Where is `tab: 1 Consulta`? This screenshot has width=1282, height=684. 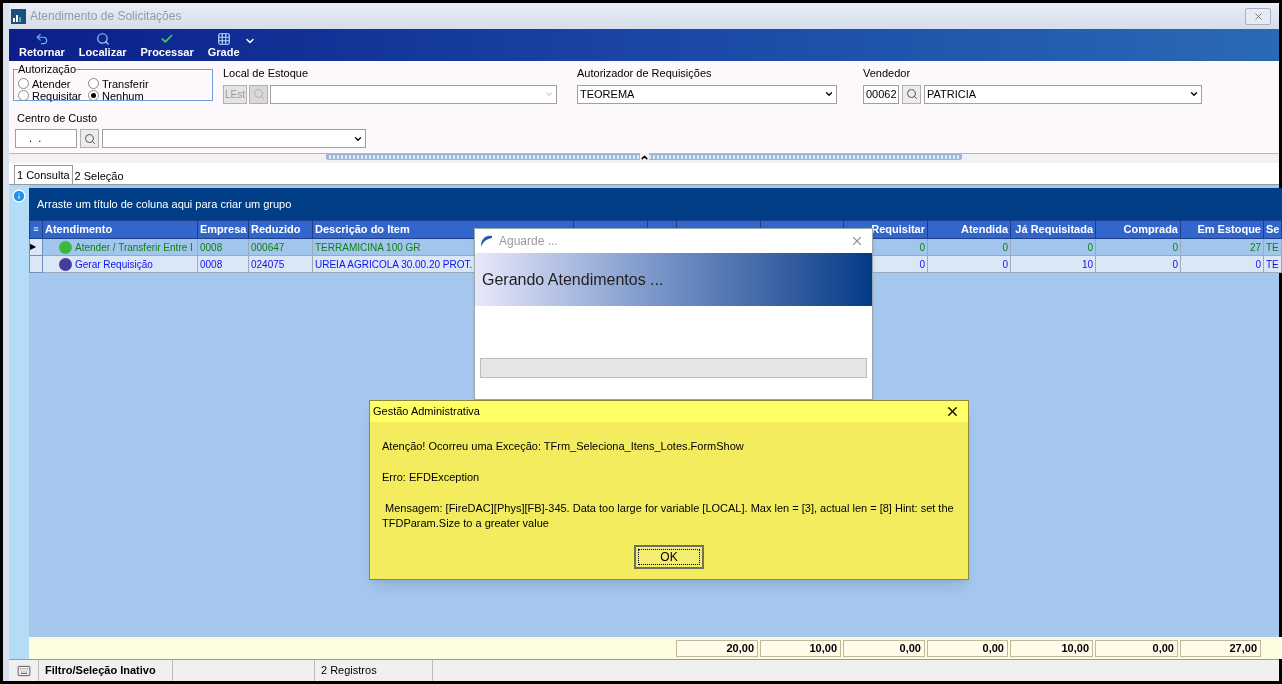 tab: 1 Consulta is located at coordinates (43, 174).